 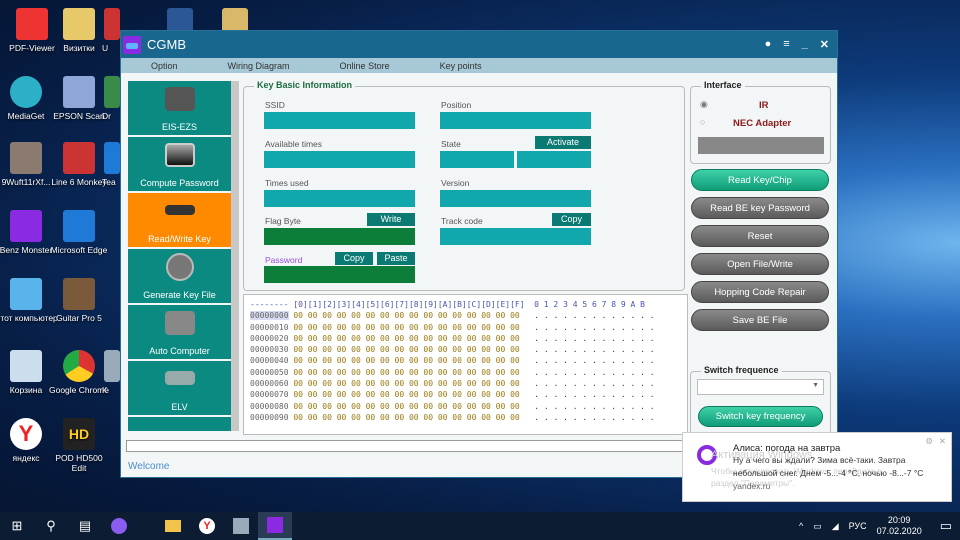 What do you see at coordinates (515, 120) in the screenshot?
I see `position-field` at bounding box center [515, 120].